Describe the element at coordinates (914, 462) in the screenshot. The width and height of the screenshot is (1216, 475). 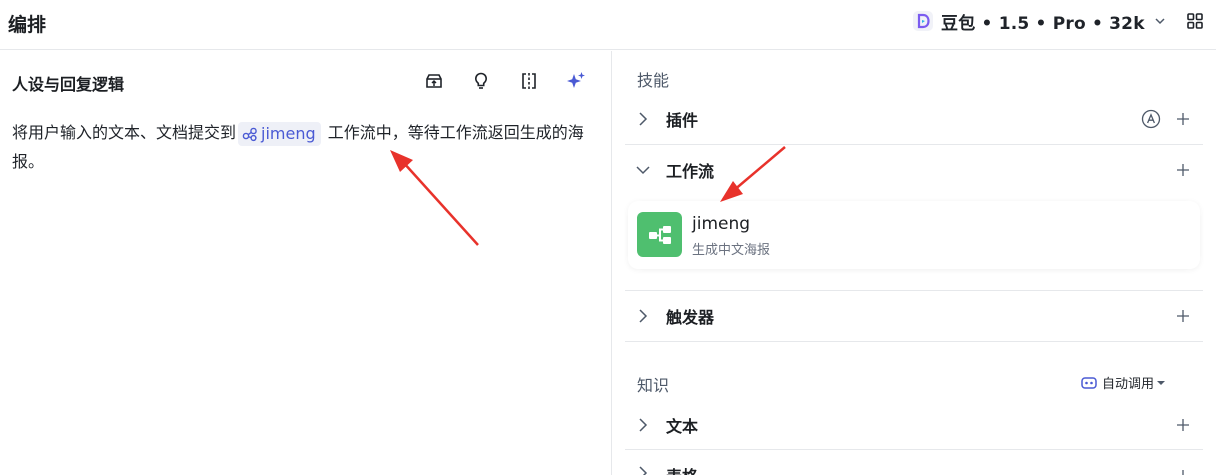
I see `knowledge-table-row: 表格` at that location.